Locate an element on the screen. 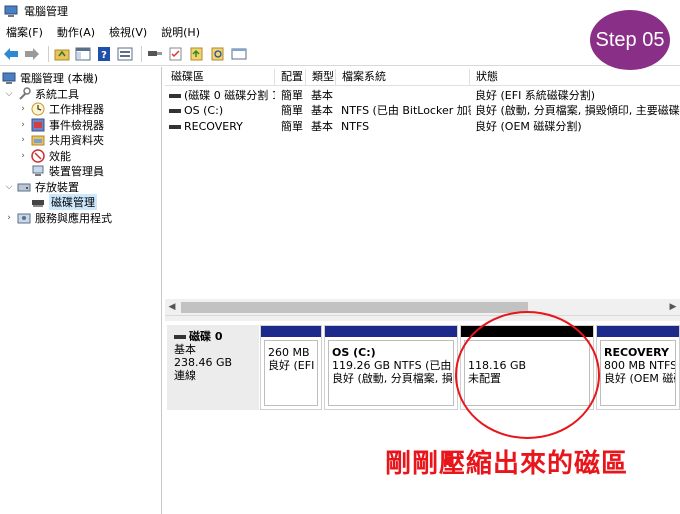 The width and height of the screenshot is (680, 514). cell-filesystem is located at coordinates (404, 96).